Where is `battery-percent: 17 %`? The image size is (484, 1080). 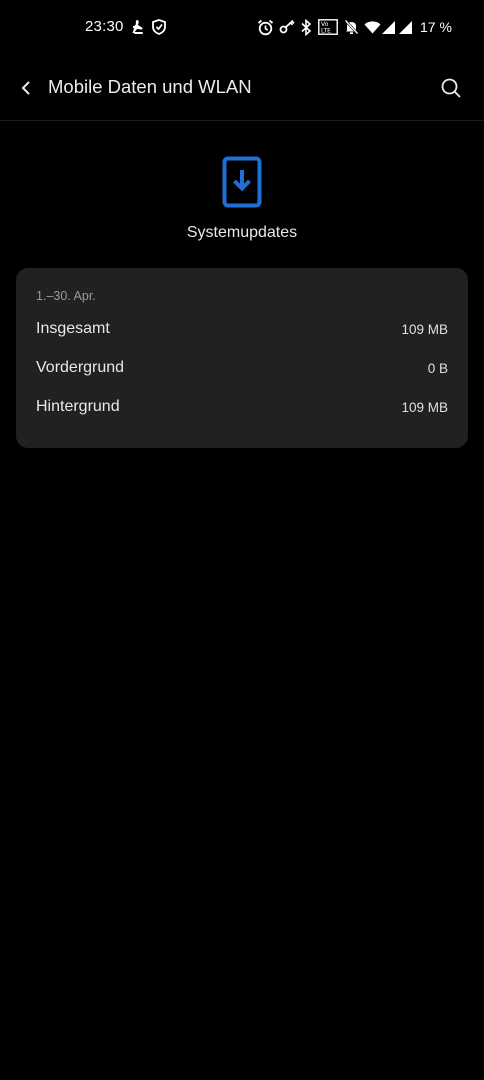
battery-percent: 17 % is located at coordinates (436, 27).